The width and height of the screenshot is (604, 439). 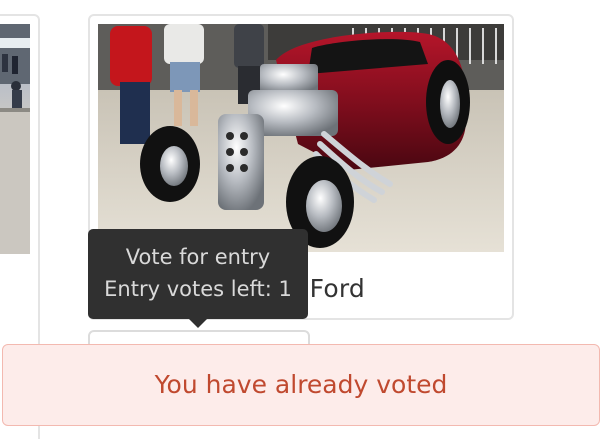 I want to click on tooltip-arrow, so click(x=198, y=323).